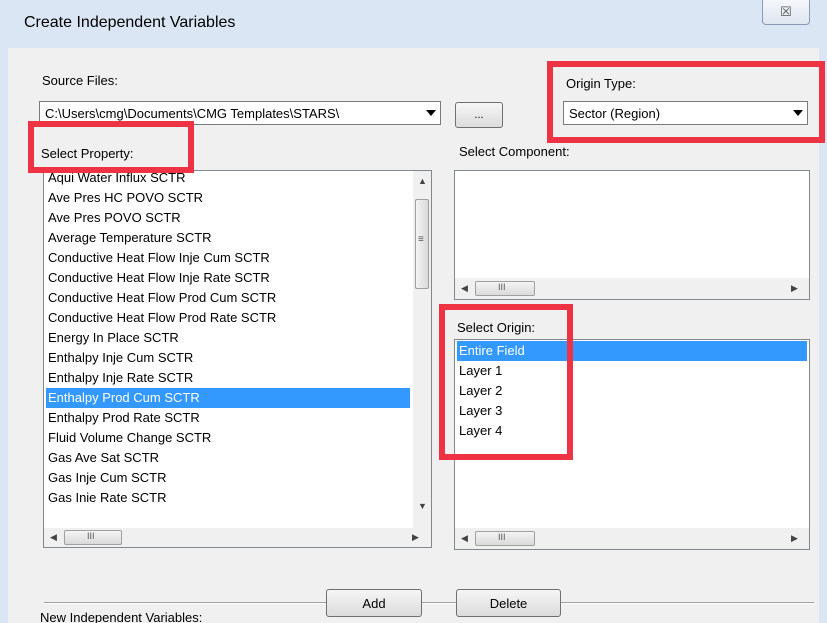 This screenshot has height=623, width=827. I want to click on property-item: Gas Inje Rate SCTR, so click(106, 495).